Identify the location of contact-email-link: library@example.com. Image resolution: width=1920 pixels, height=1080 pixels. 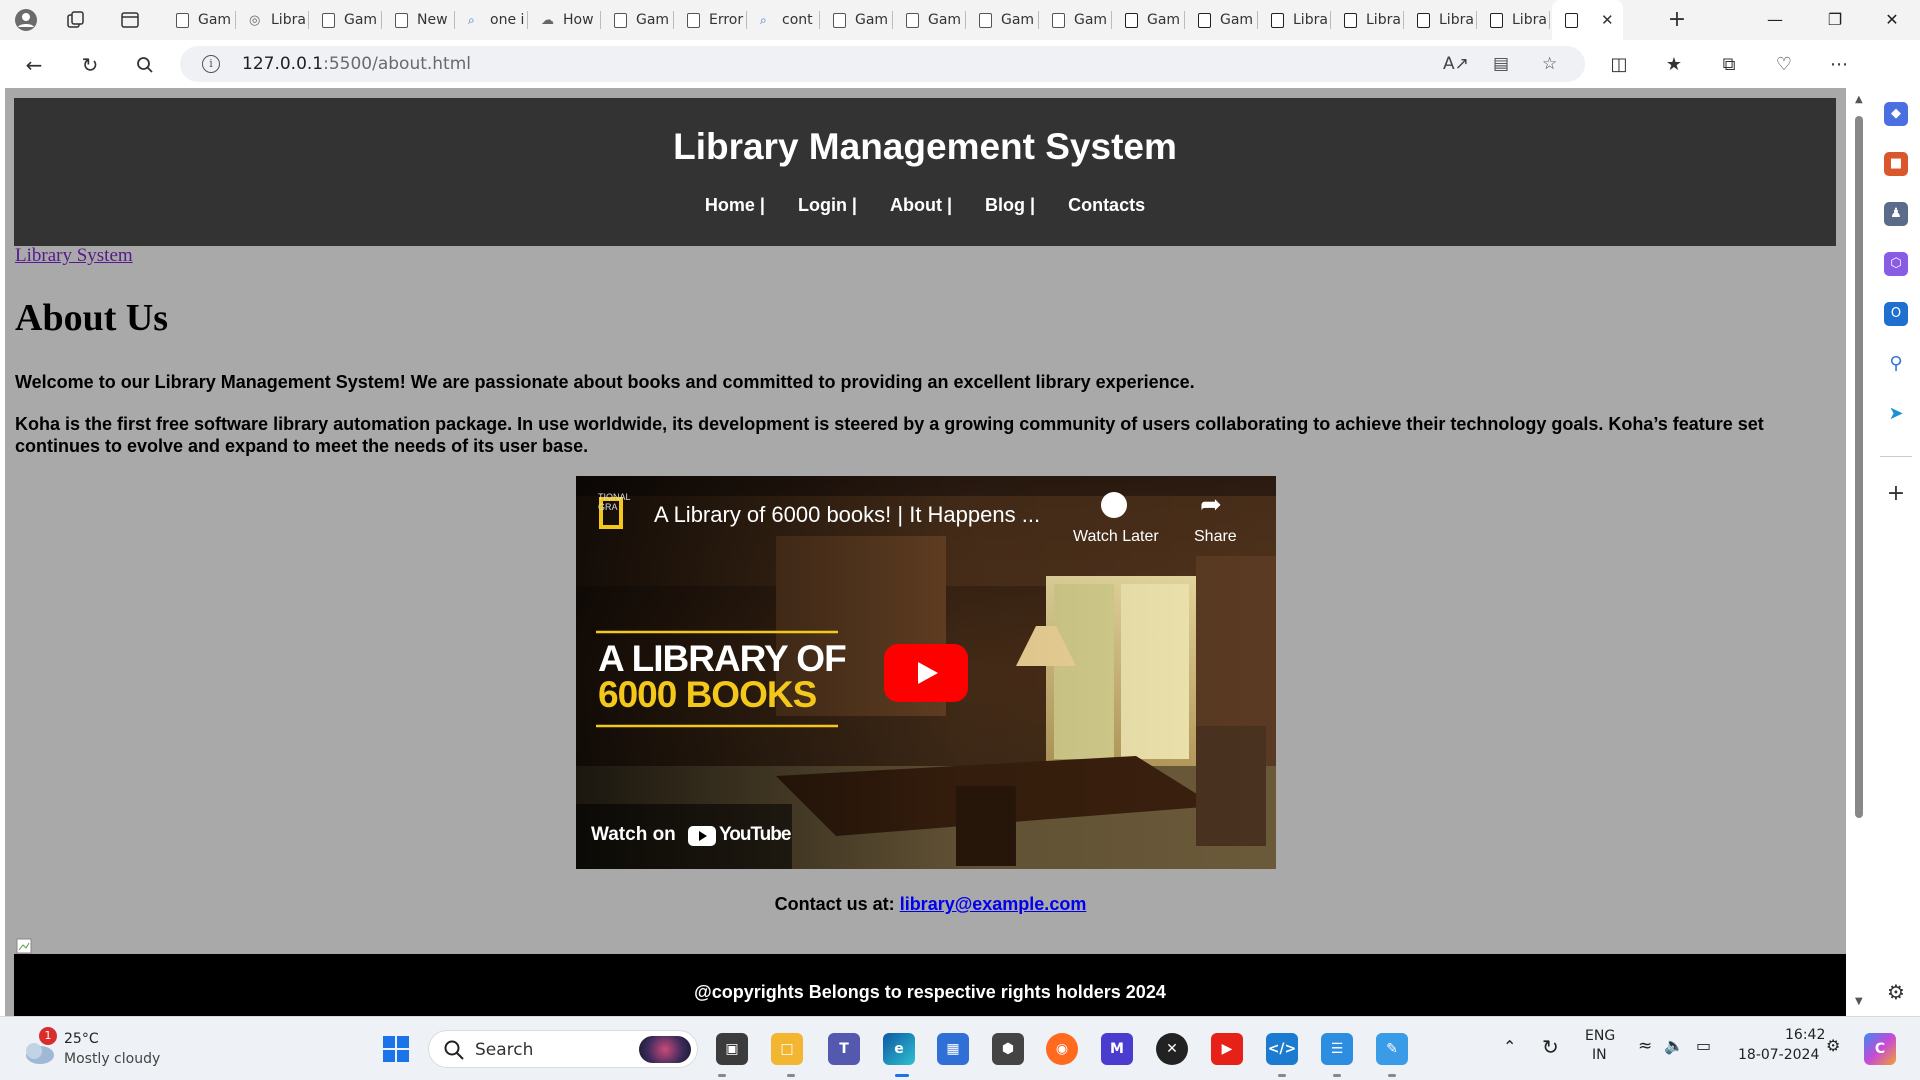
(993, 904).